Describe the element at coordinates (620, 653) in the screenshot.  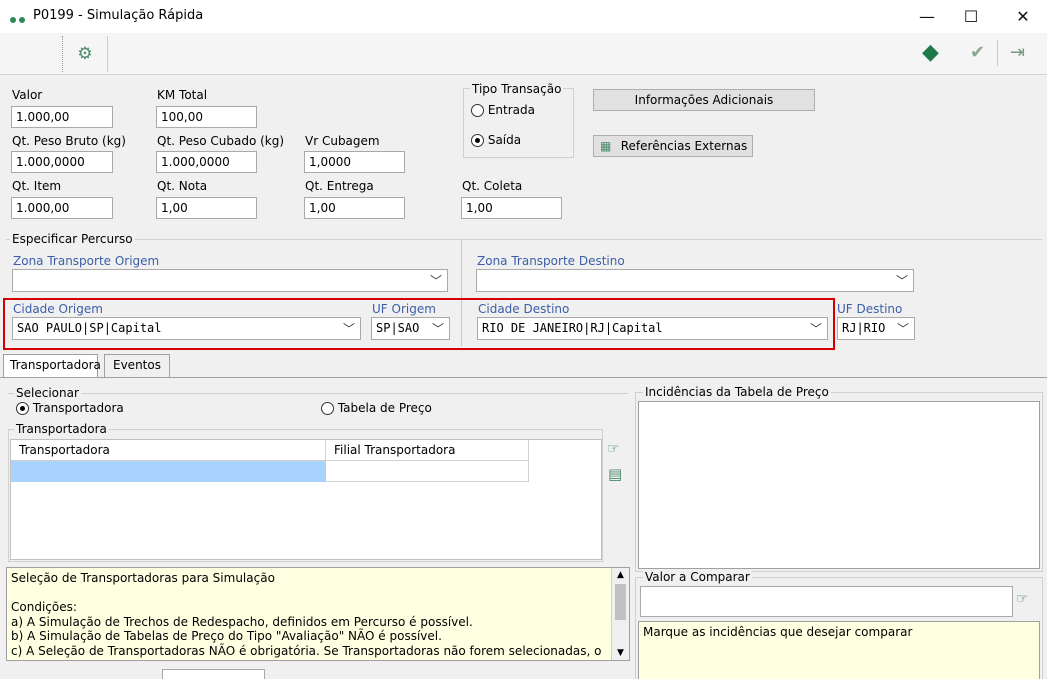
I see `scroll-down-icon: ▼` at that location.